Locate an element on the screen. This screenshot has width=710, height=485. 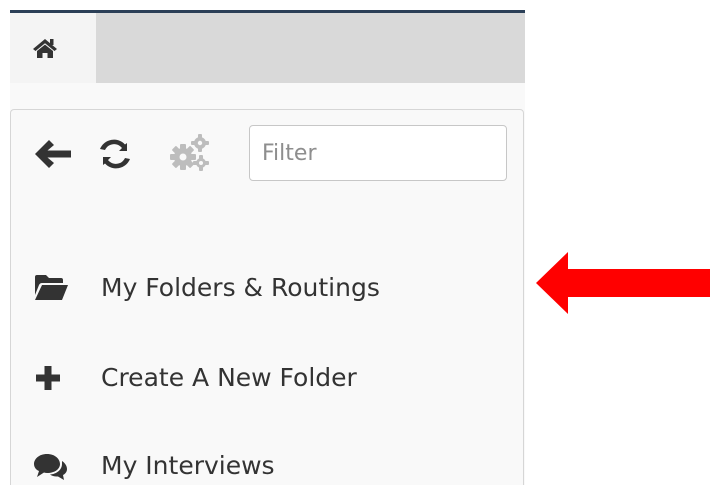
tab-home is located at coordinates (53, 48).